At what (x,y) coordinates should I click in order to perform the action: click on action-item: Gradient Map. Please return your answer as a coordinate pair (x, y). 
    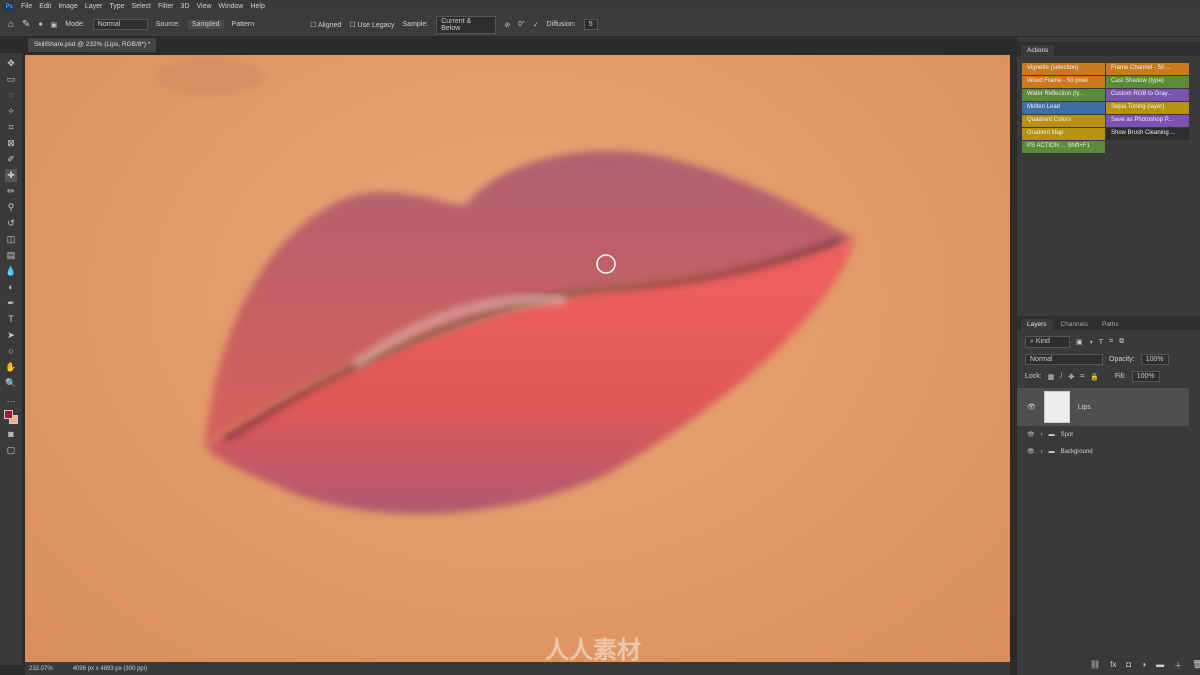
    Looking at the image, I should click on (1063, 134).